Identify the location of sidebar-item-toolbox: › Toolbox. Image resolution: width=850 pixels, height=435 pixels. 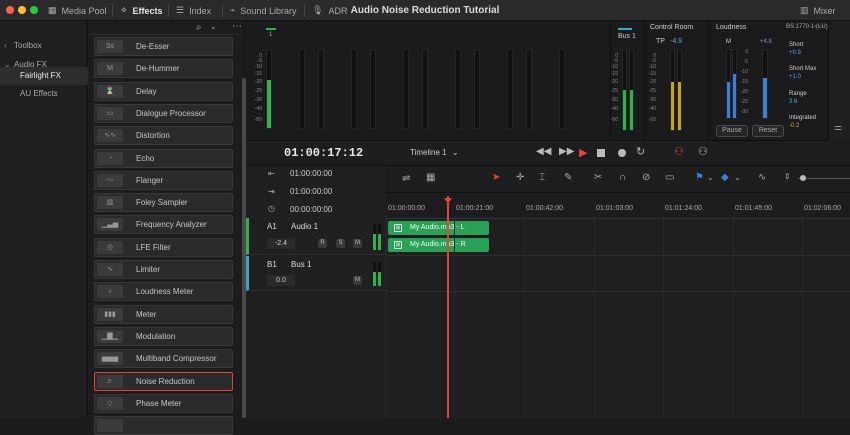
(44, 46).